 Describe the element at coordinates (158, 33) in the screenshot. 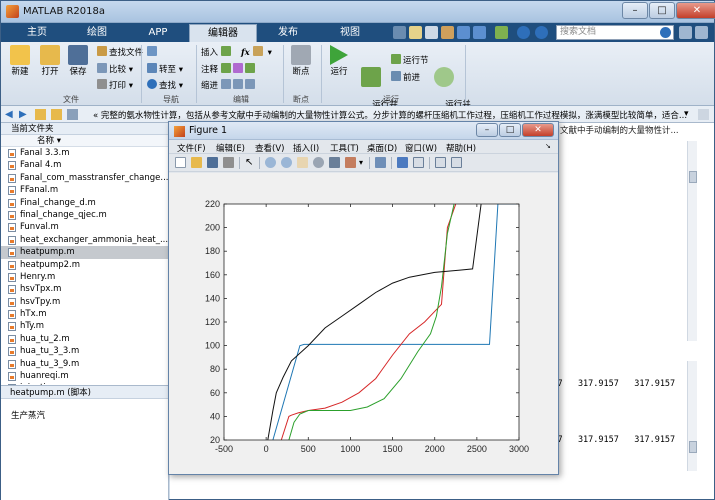

I see `tab-apps: APP` at that location.